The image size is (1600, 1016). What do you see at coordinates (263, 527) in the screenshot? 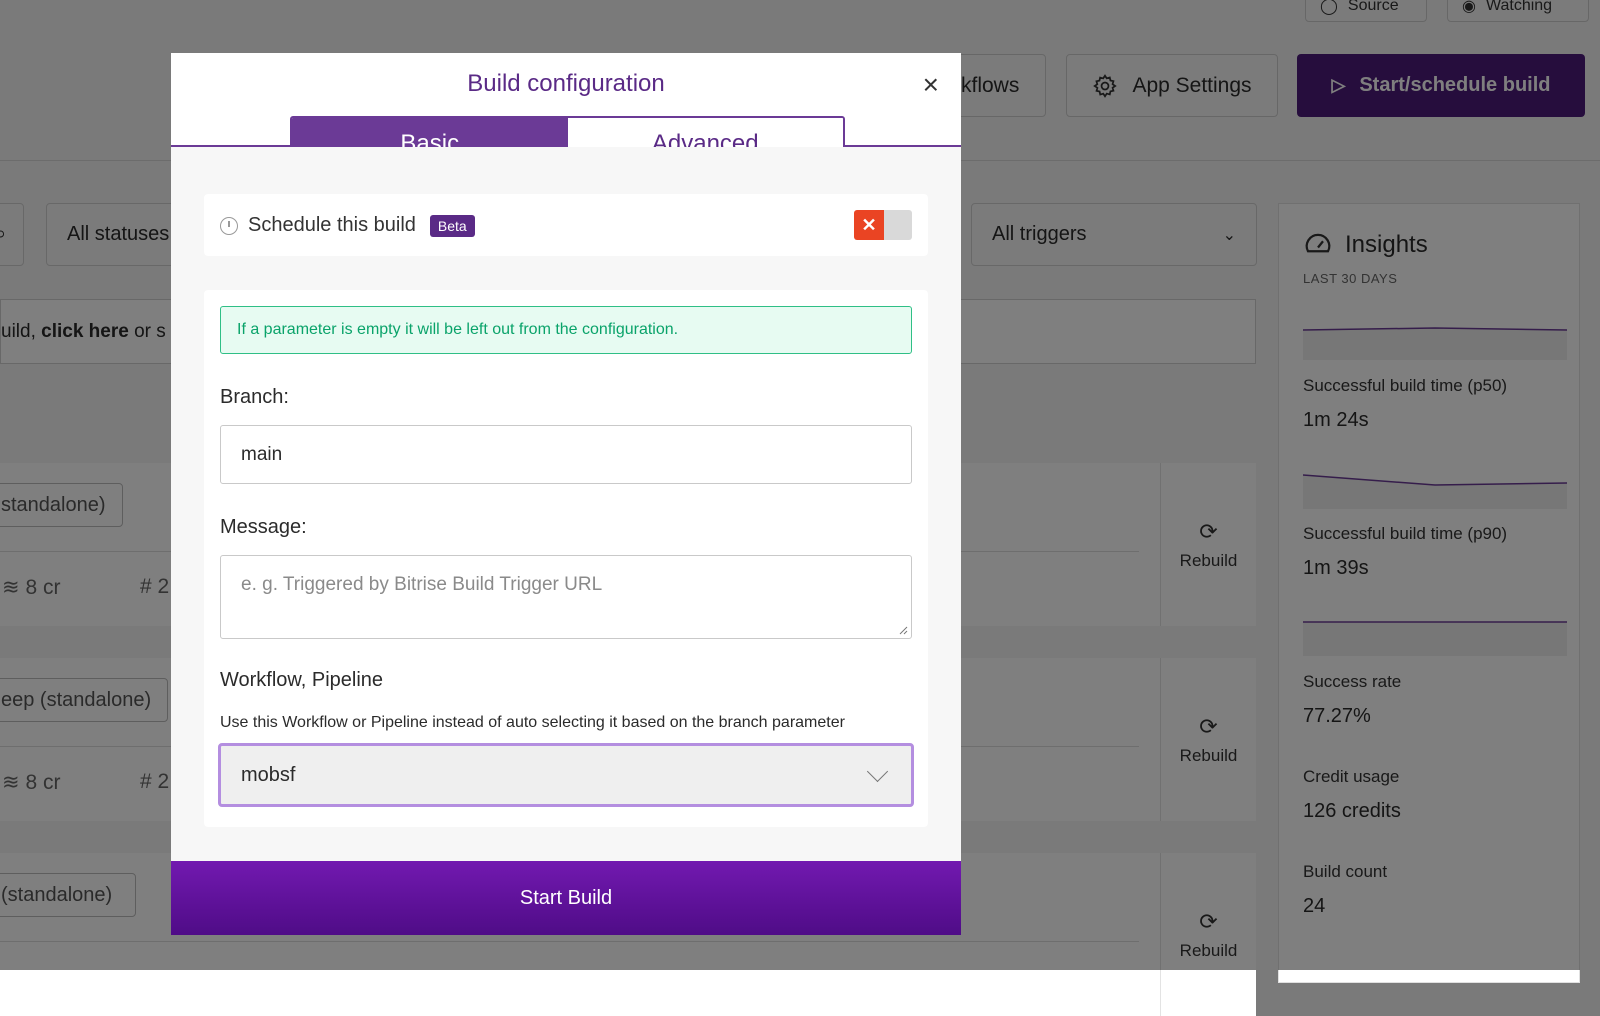
I see `message-label: Message:` at bounding box center [263, 527].